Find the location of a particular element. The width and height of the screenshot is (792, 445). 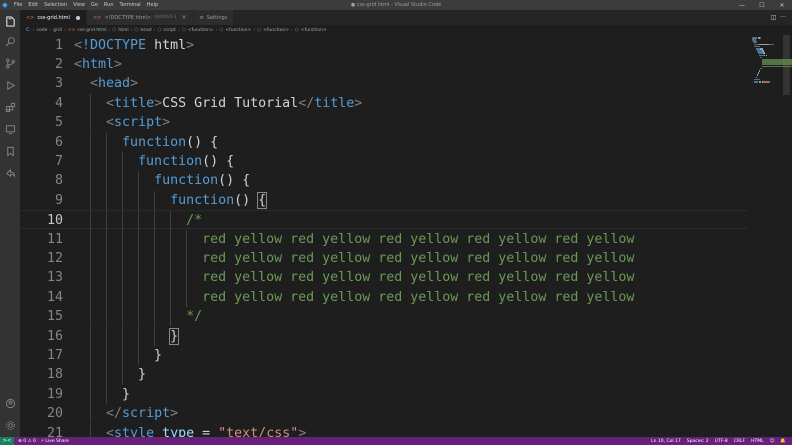

code-text: function() { is located at coordinates (146, 142).